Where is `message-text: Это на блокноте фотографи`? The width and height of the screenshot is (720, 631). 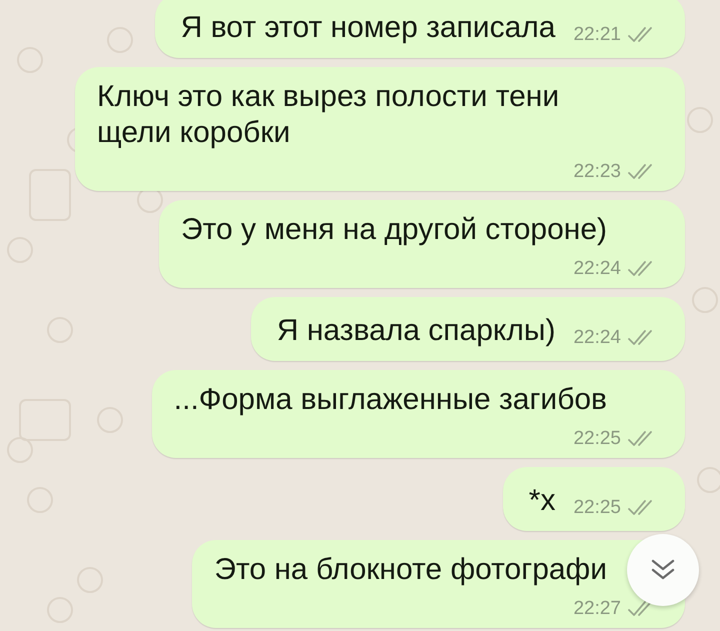 message-text: Это на блокноте фотографи is located at coordinates (411, 570).